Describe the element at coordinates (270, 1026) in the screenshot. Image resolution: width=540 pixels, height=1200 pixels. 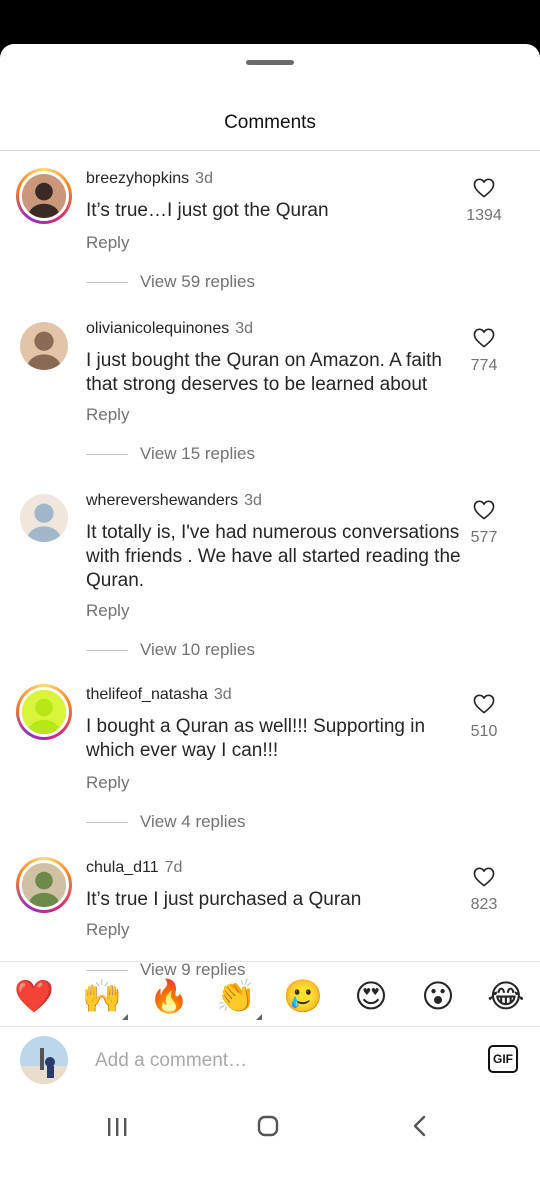
I see `composer-divider` at that location.